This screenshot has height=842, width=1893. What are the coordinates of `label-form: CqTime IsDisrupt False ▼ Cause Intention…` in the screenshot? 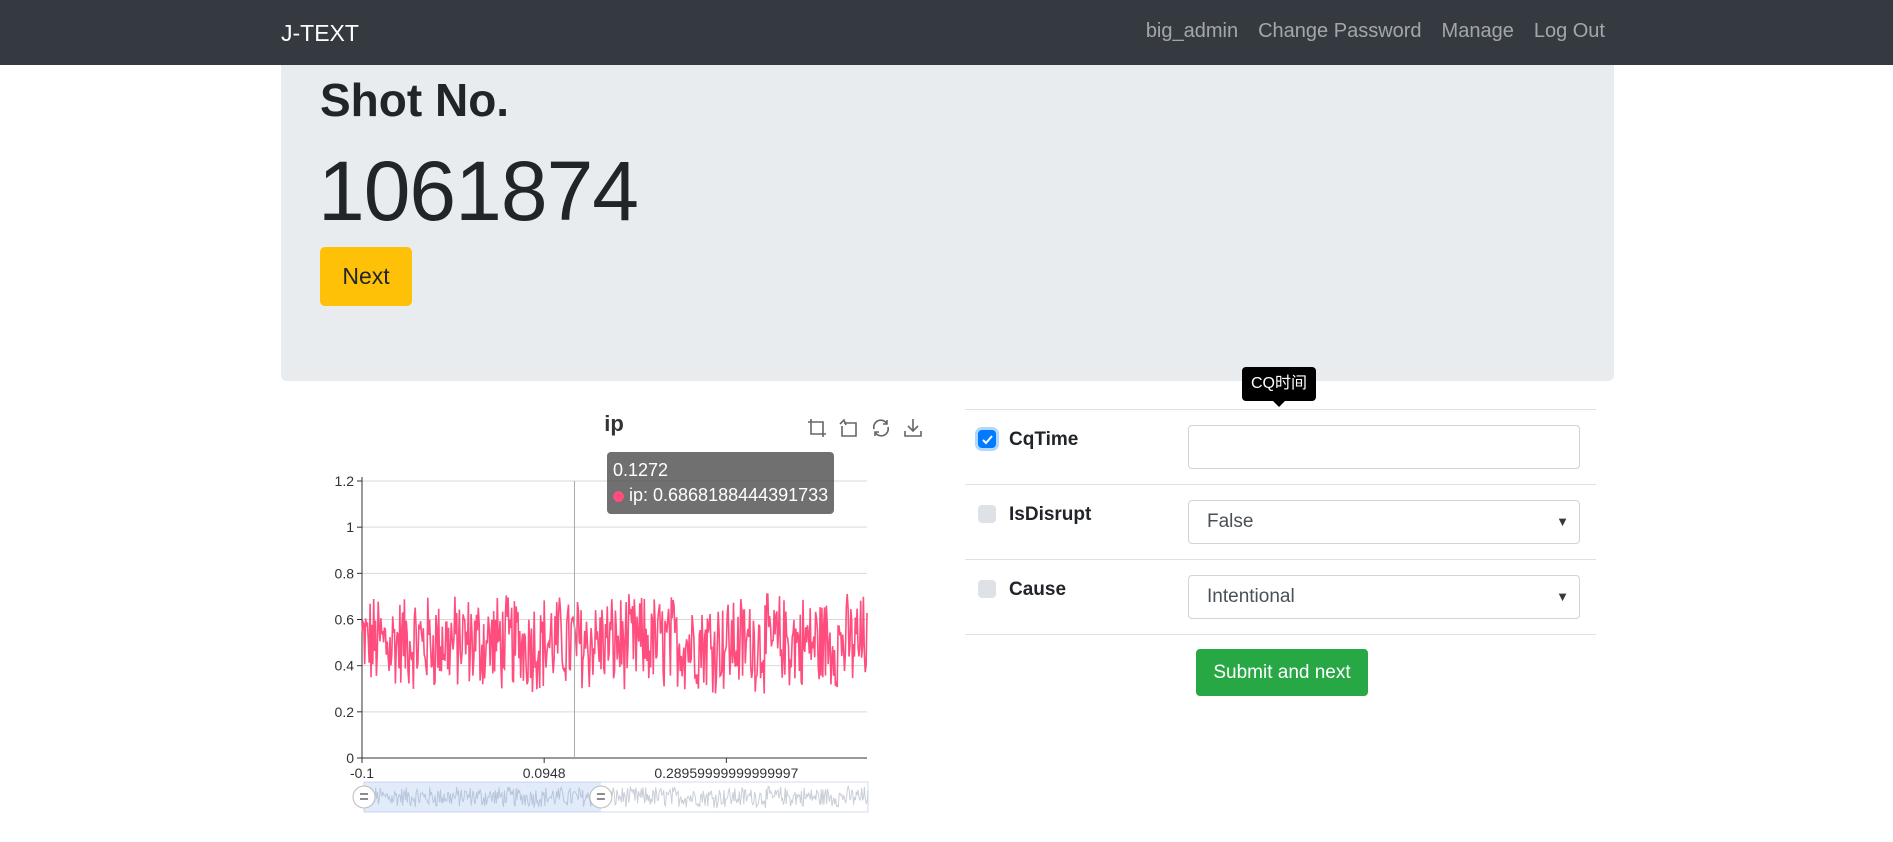 It's located at (1280, 522).